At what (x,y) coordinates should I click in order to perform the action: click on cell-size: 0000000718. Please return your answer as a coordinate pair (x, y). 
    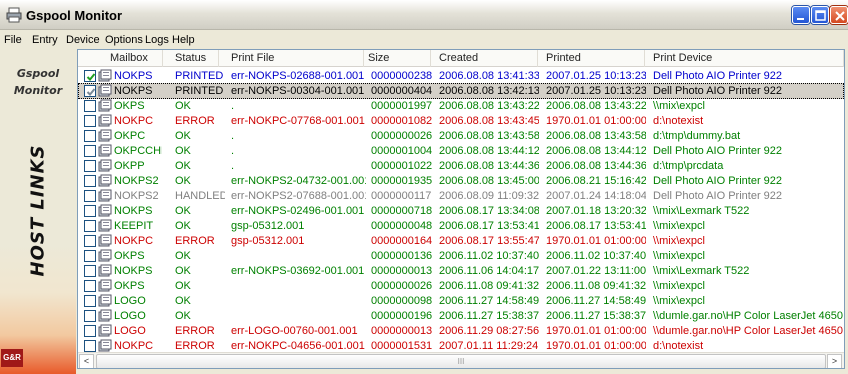
    Looking at the image, I should click on (402, 211).